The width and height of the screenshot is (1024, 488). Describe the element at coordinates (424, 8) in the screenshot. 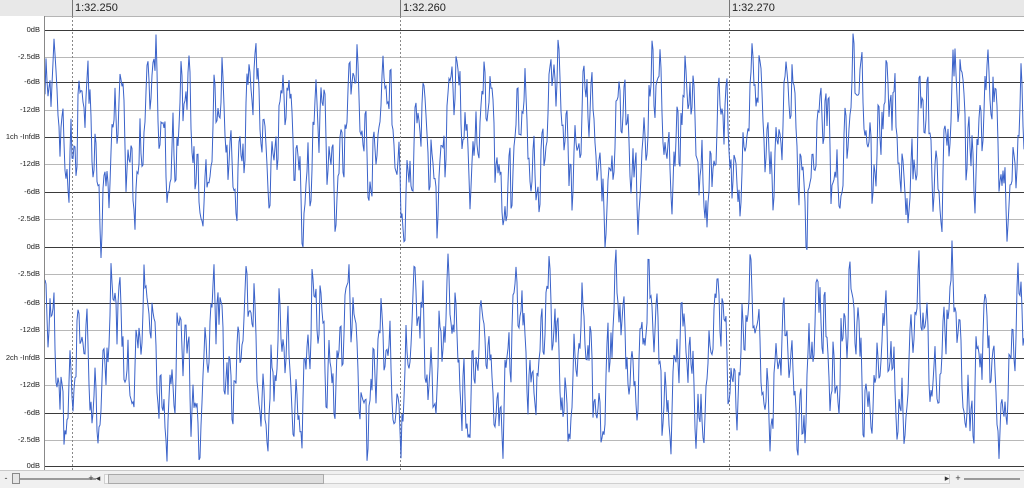

I see `ruler-time-label: 1:32.260` at that location.